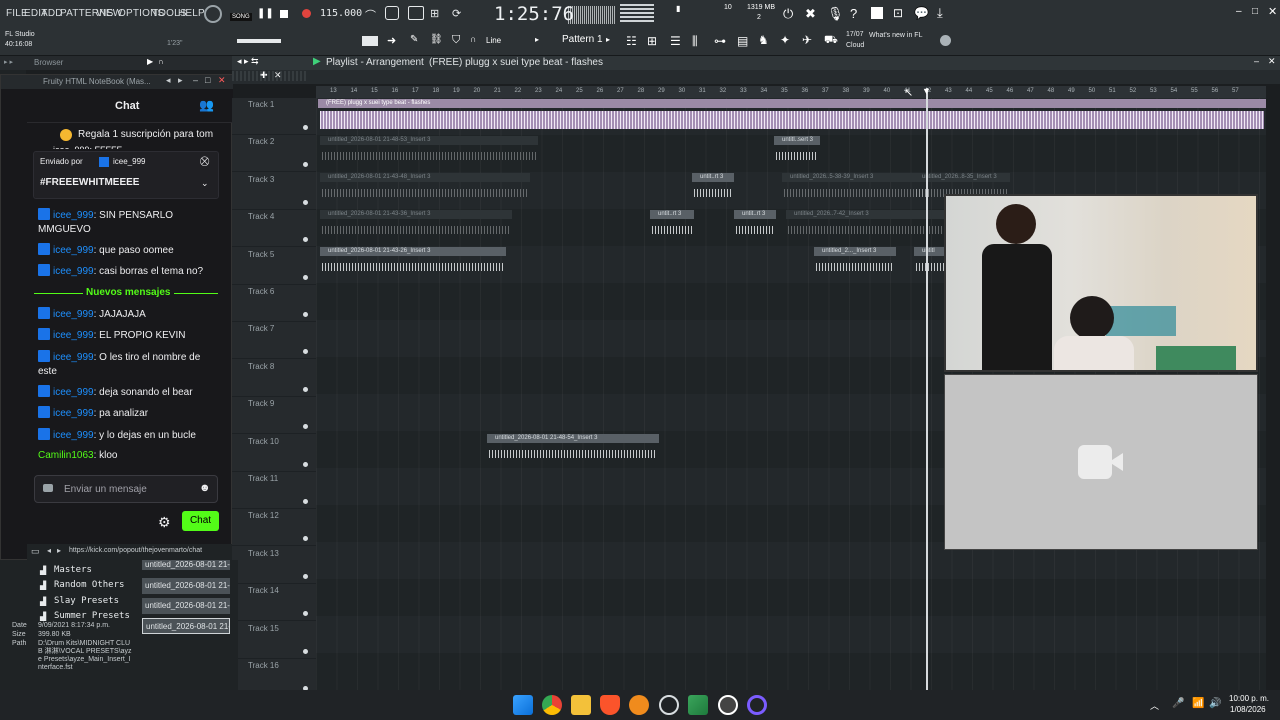 The image size is (1280, 720). What do you see at coordinates (8, 62) in the screenshot?
I see `browser-menu-icon: ▸ ▸` at bounding box center [8, 62].